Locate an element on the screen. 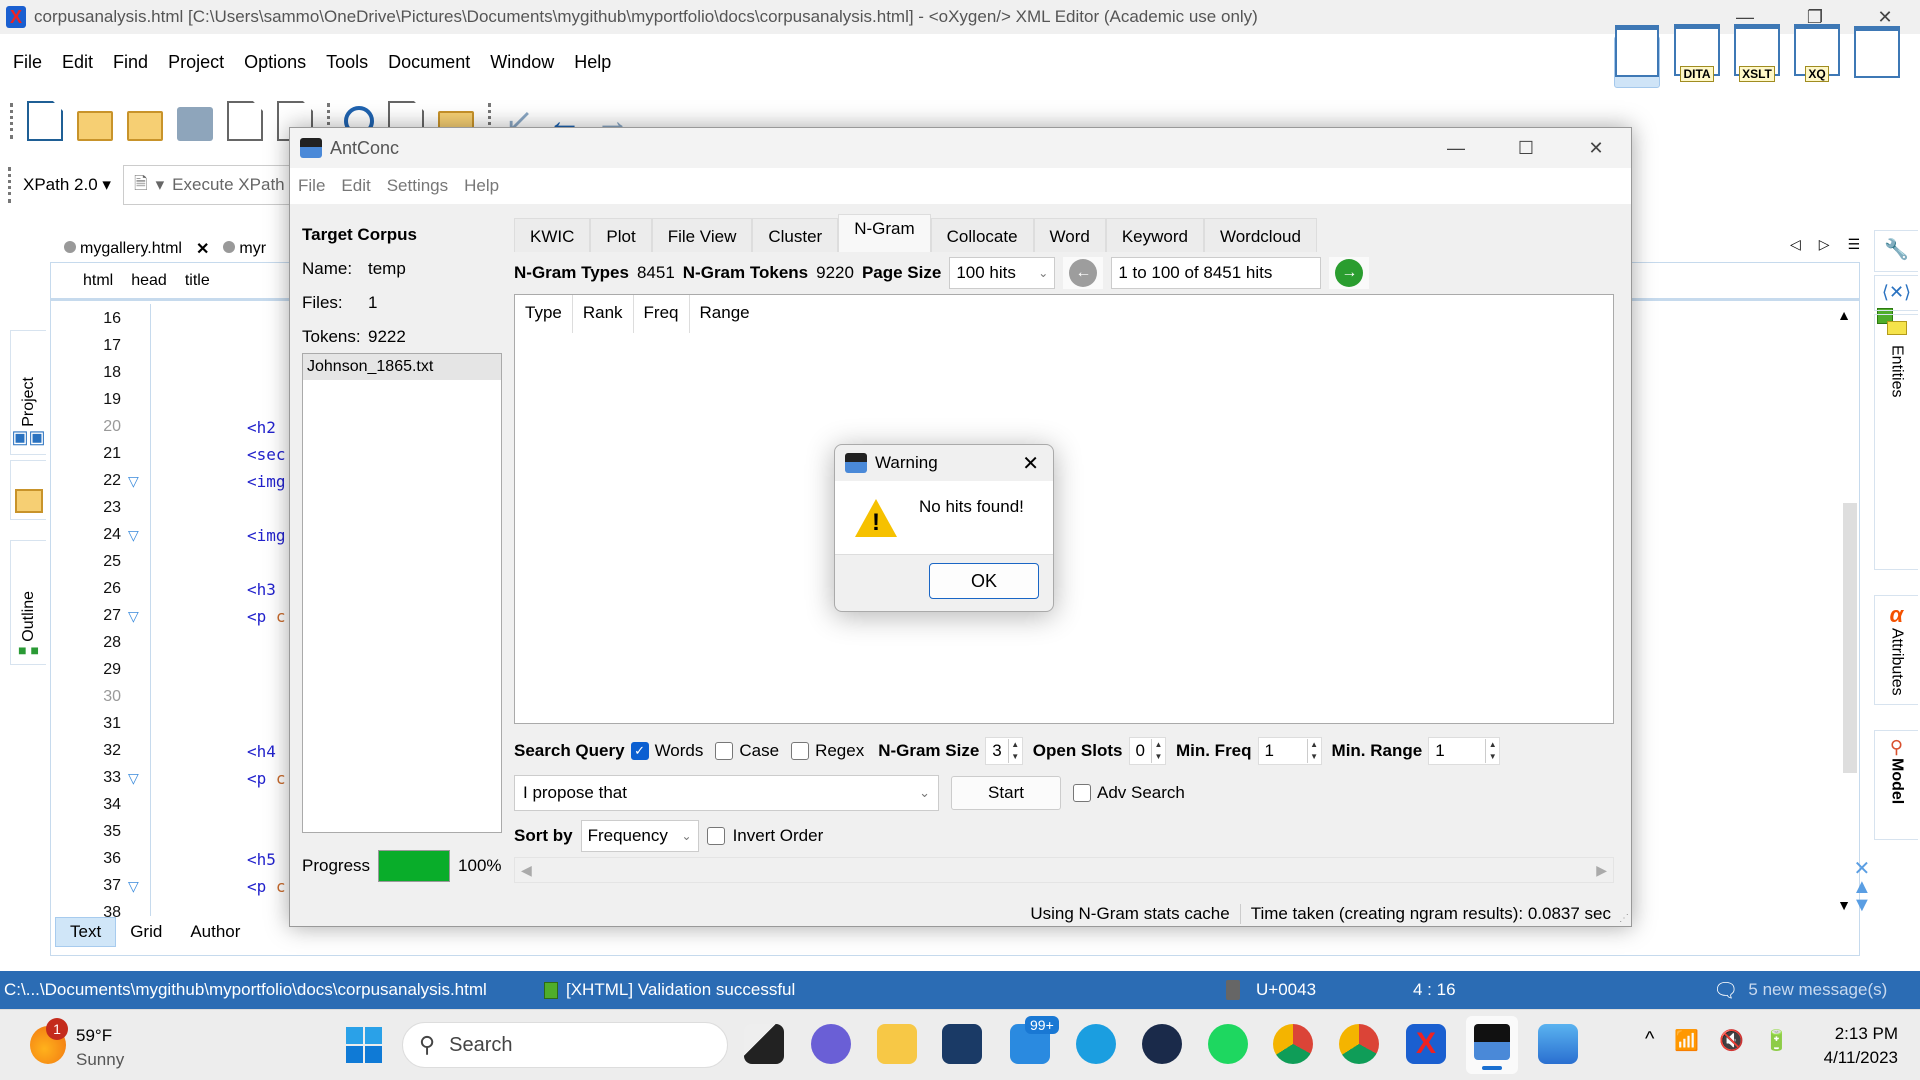 The height and width of the screenshot is (1080, 1920). column-header-freq: Freq is located at coordinates (662, 314).